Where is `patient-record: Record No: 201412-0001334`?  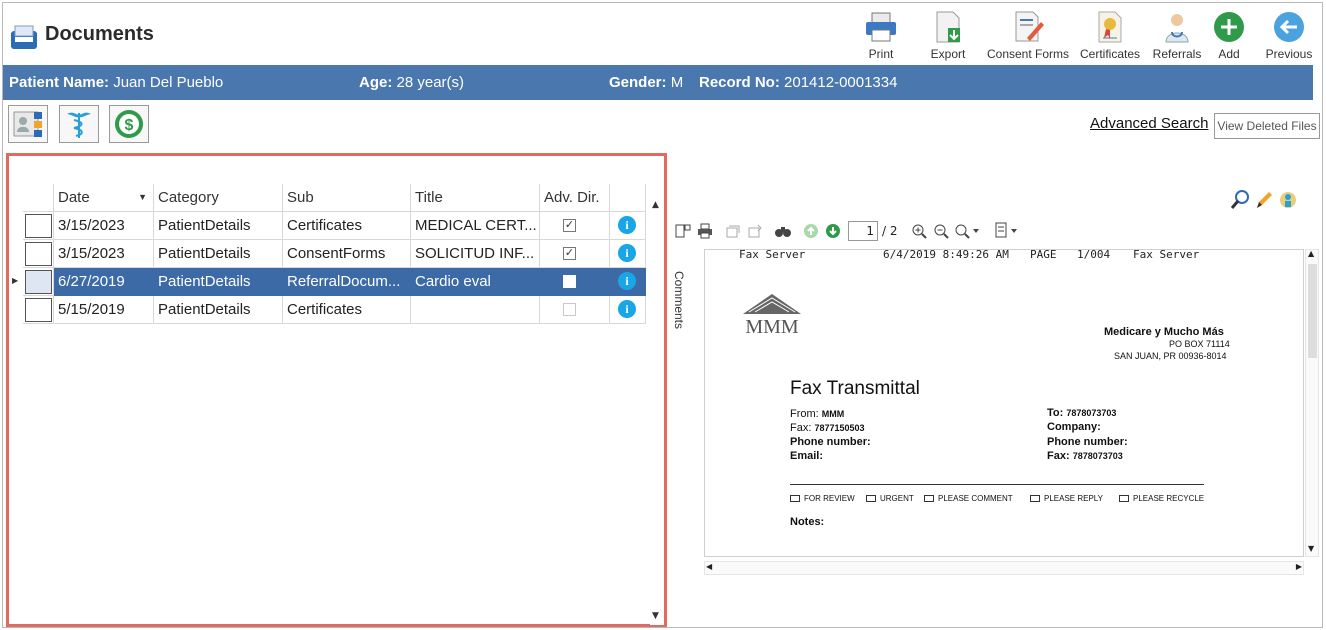 patient-record: Record No: 201412-0001334 is located at coordinates (798, 82).